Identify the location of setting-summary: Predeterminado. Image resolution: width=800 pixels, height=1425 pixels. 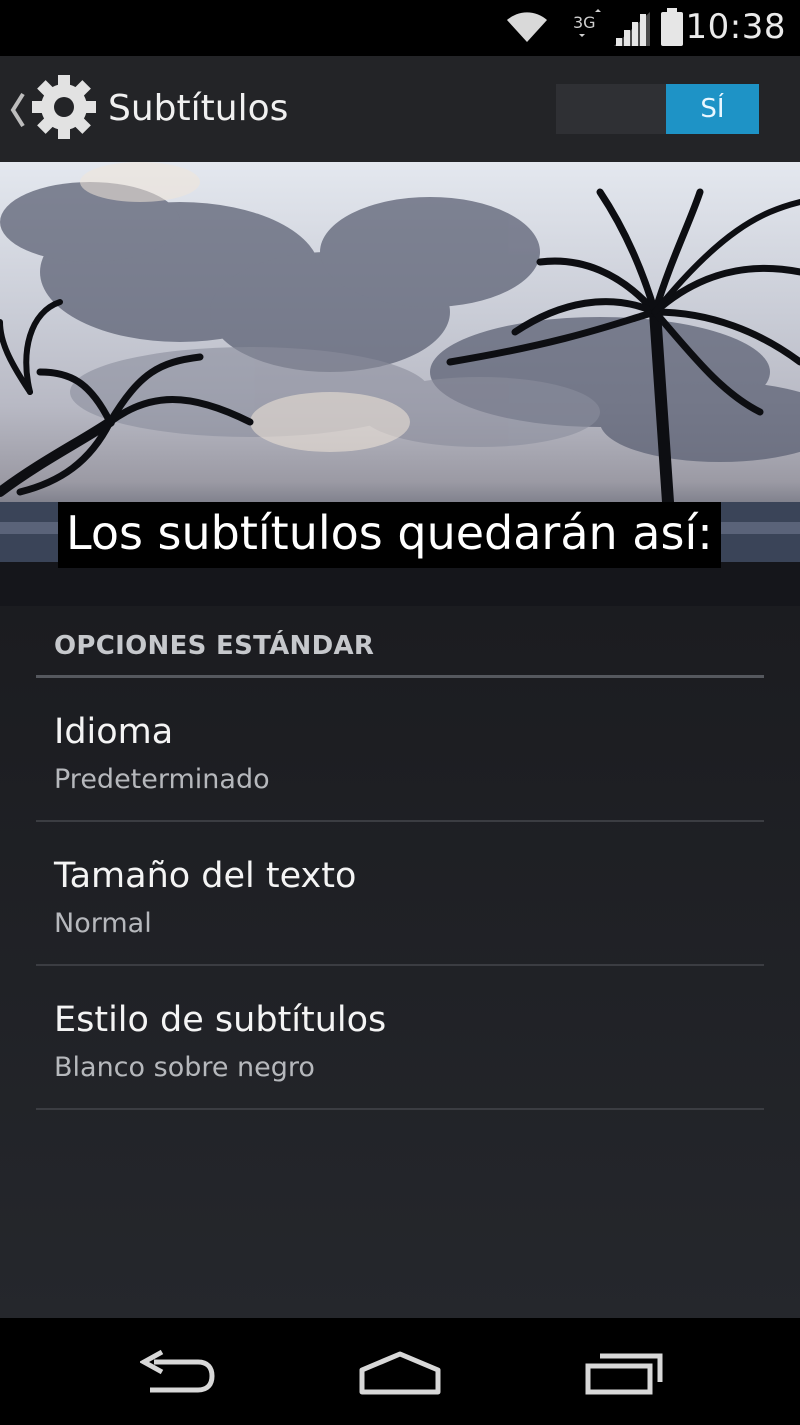
(162, 779).